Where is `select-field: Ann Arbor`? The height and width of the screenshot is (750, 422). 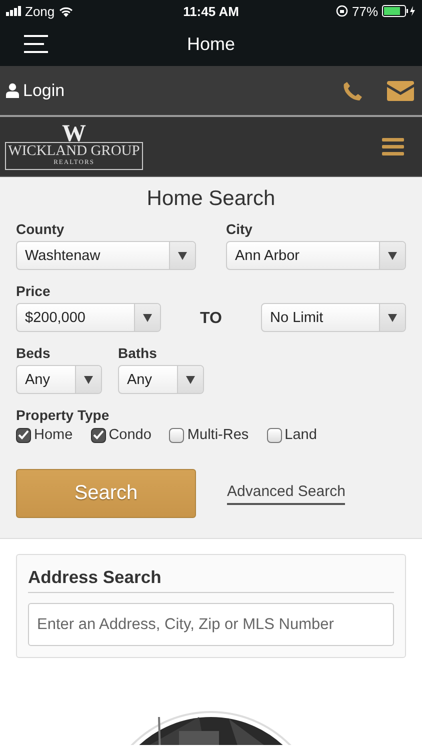
select-field: Ann Arbor is located at coordinates (316, 255).